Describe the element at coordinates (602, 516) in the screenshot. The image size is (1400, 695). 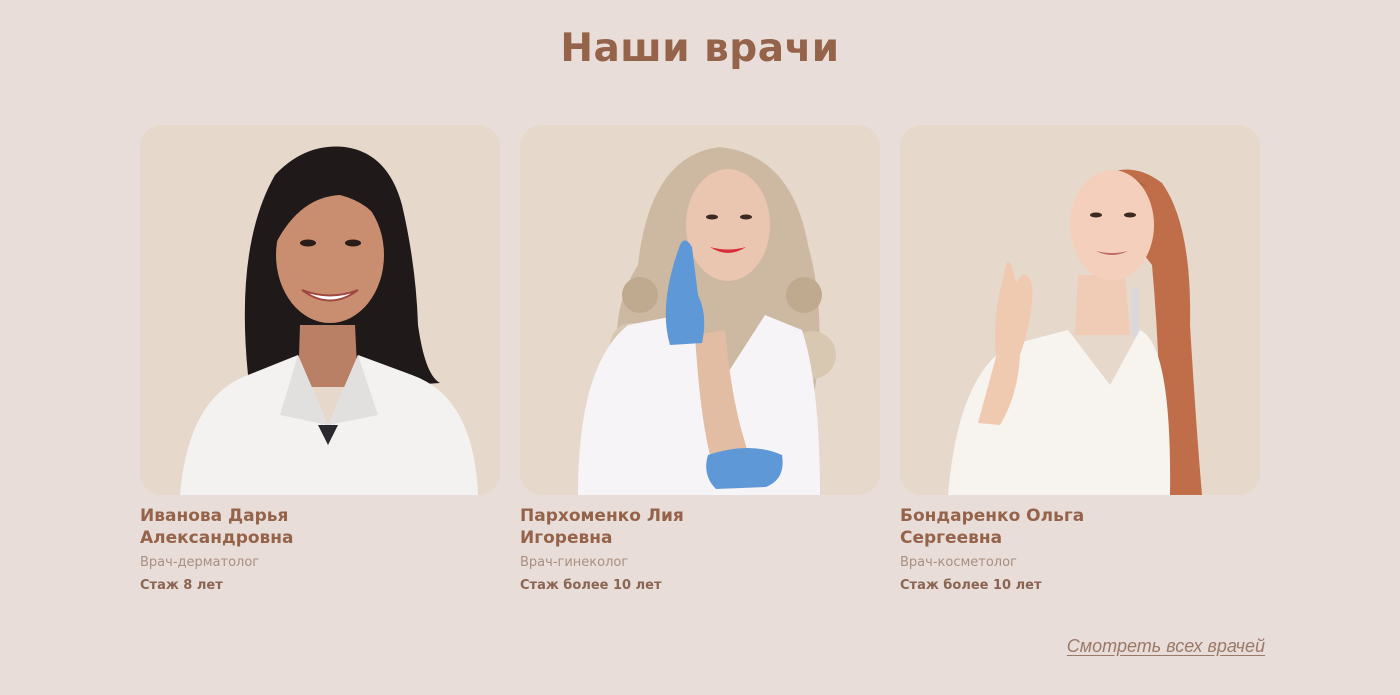
I see `doctor-name-line: Пархоменко Лия` at that location.